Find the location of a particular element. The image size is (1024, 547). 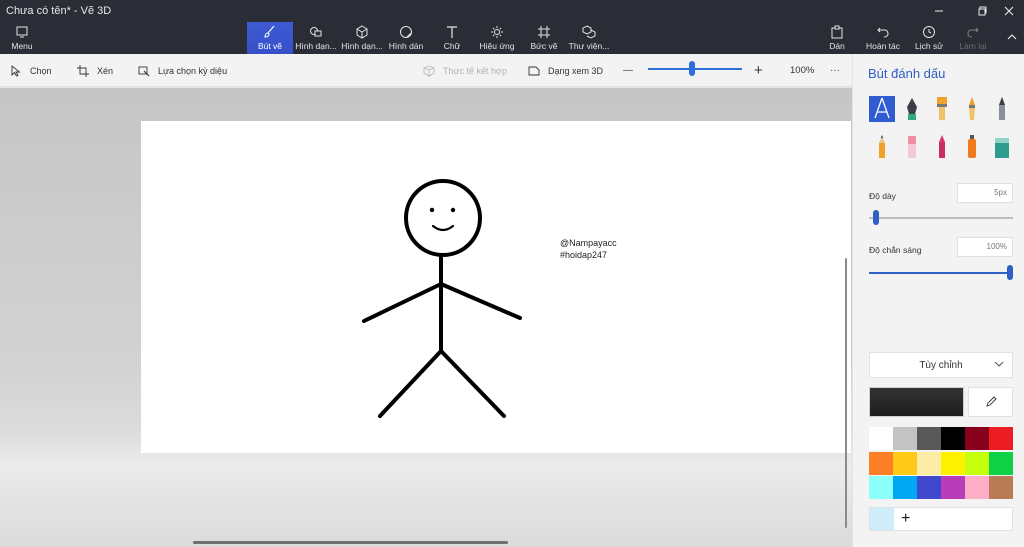

redo-button: Làm lại is located at coordinates (973, 38).